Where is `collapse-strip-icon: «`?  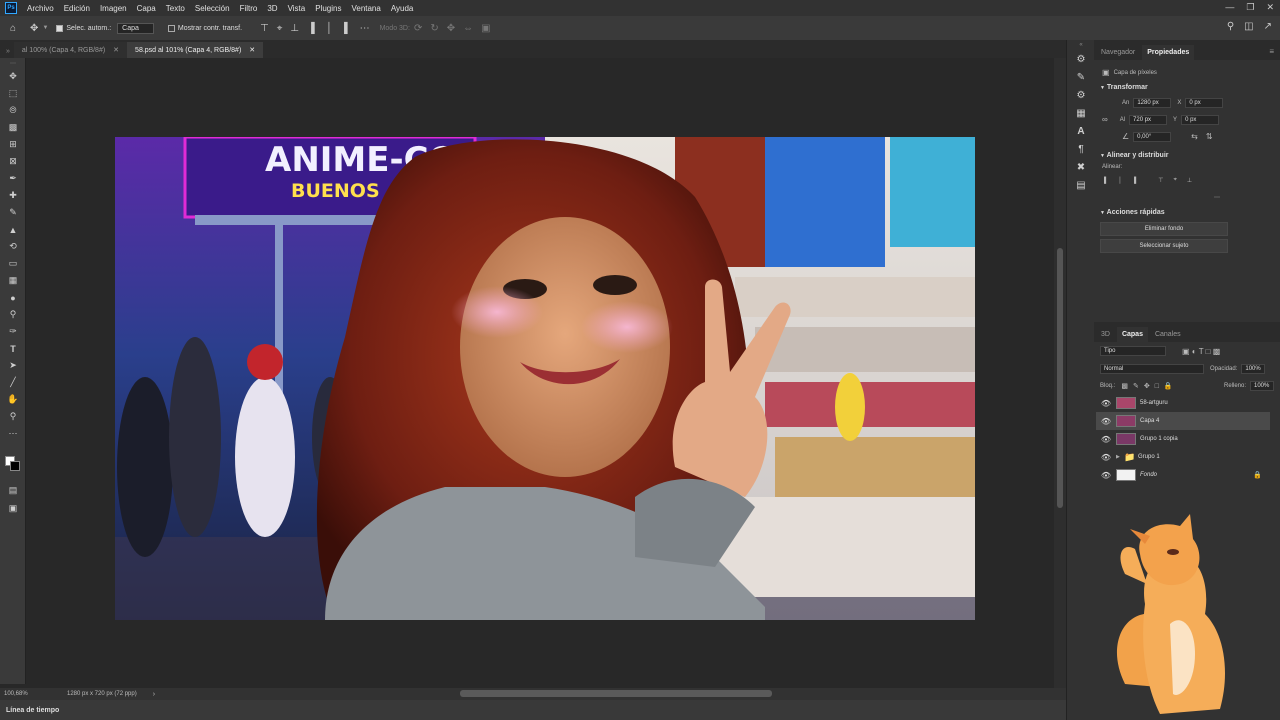 collapse-strip-icon: « is located at coordinates (1081, 45).